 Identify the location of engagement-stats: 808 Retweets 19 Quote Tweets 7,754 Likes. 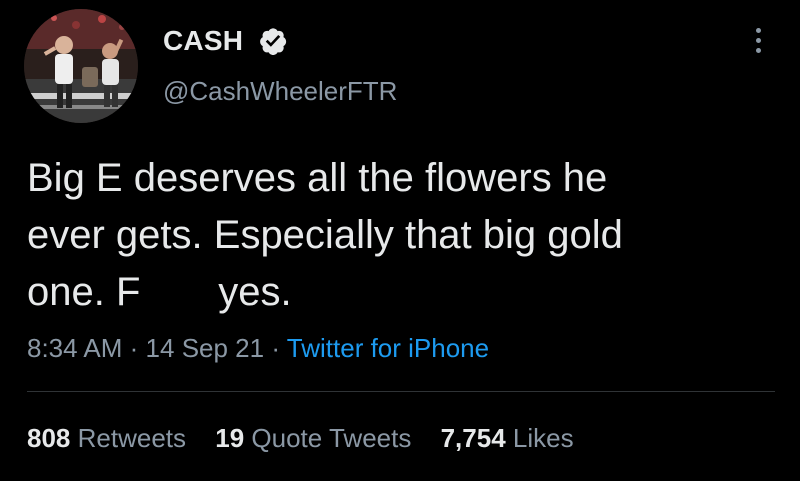
(311, 438).